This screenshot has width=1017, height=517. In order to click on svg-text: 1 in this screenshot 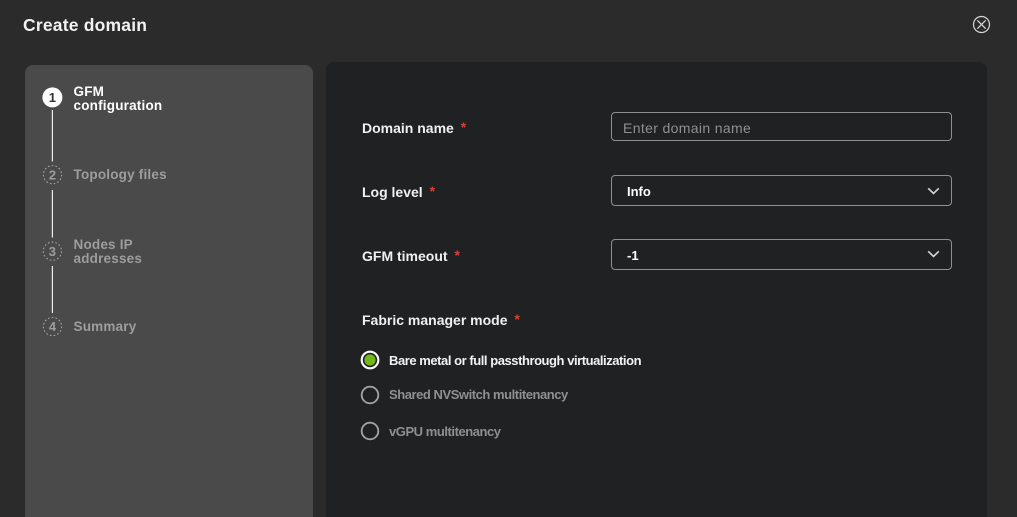, I will do `click(52, 97)`.